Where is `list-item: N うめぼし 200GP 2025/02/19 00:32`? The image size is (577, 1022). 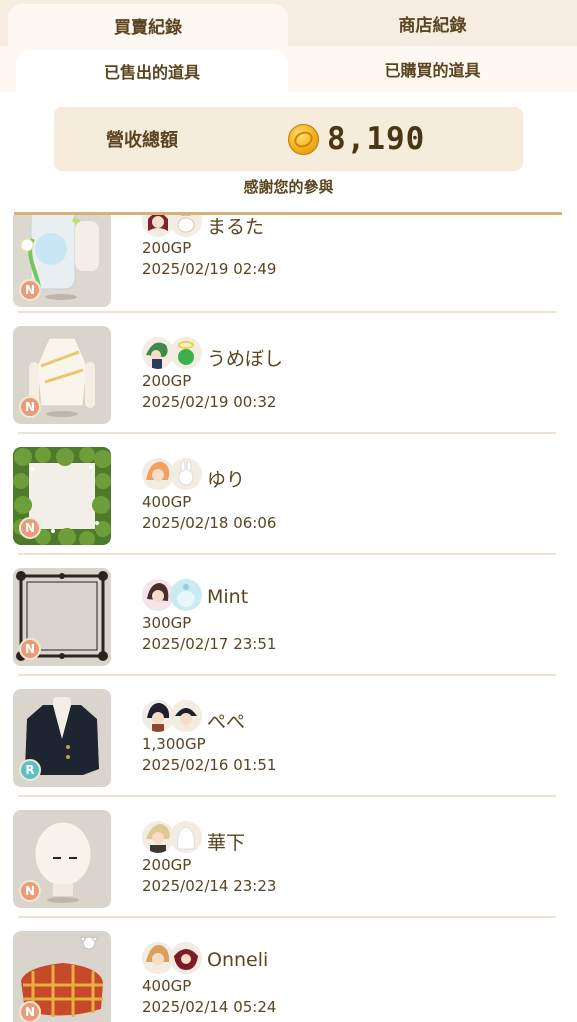 list-item: N うめぼし 200GP 2025/02/19 00:32 is located at coordinates (288, 385).